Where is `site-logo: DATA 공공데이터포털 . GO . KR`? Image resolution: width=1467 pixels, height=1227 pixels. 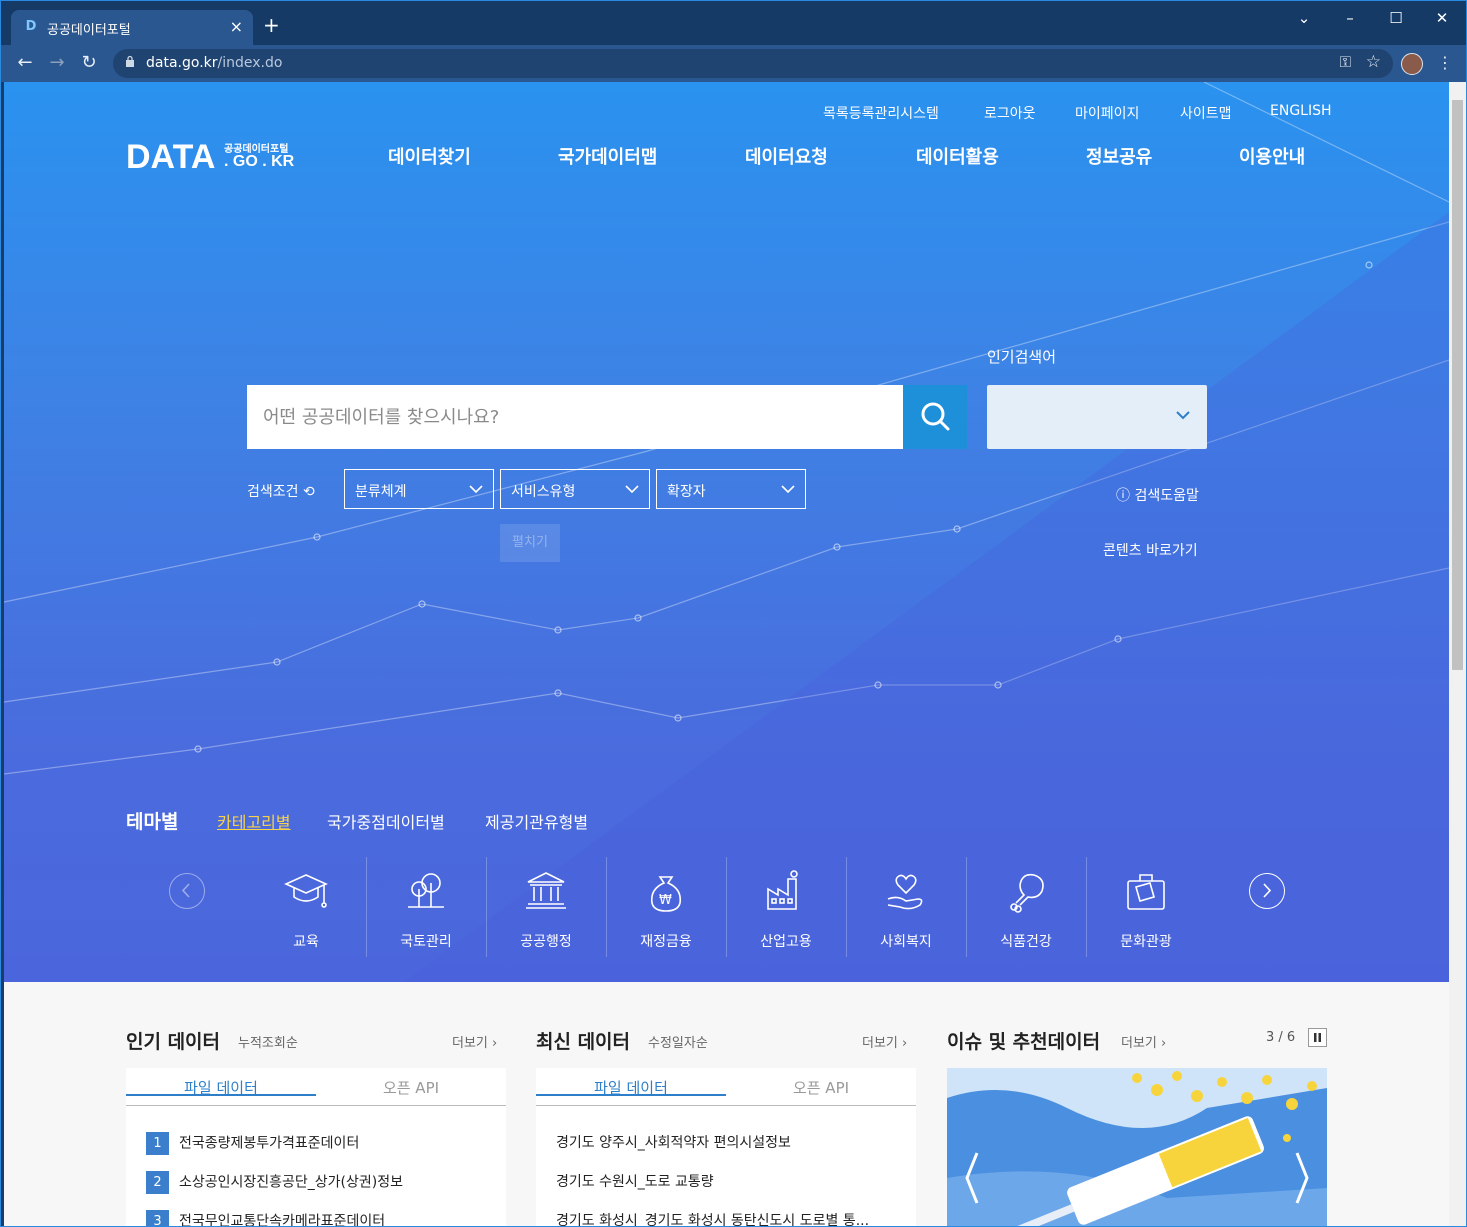 site-logo: DATA 공공데이터포털 . GO . KR is located at coordinates (210, 157).